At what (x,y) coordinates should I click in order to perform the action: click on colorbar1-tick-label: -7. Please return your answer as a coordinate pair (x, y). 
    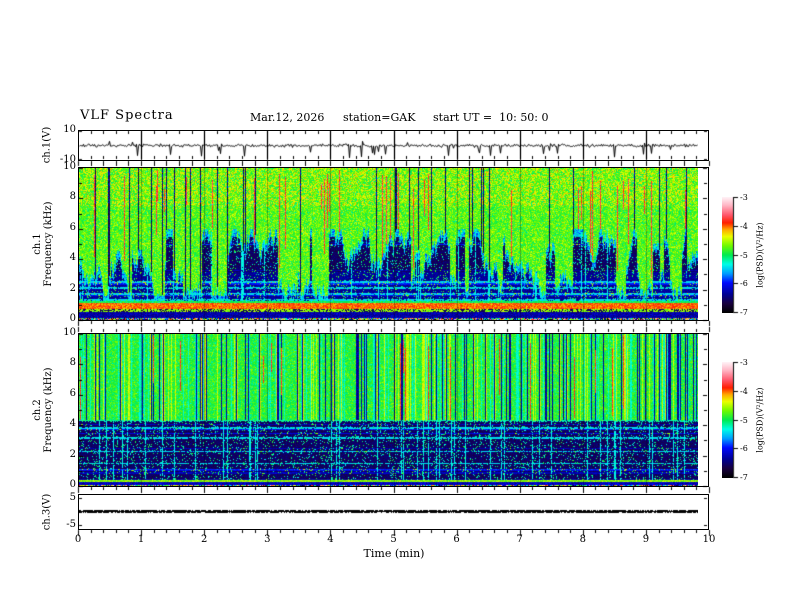
    Looking at the image, I should click on (744, 312).